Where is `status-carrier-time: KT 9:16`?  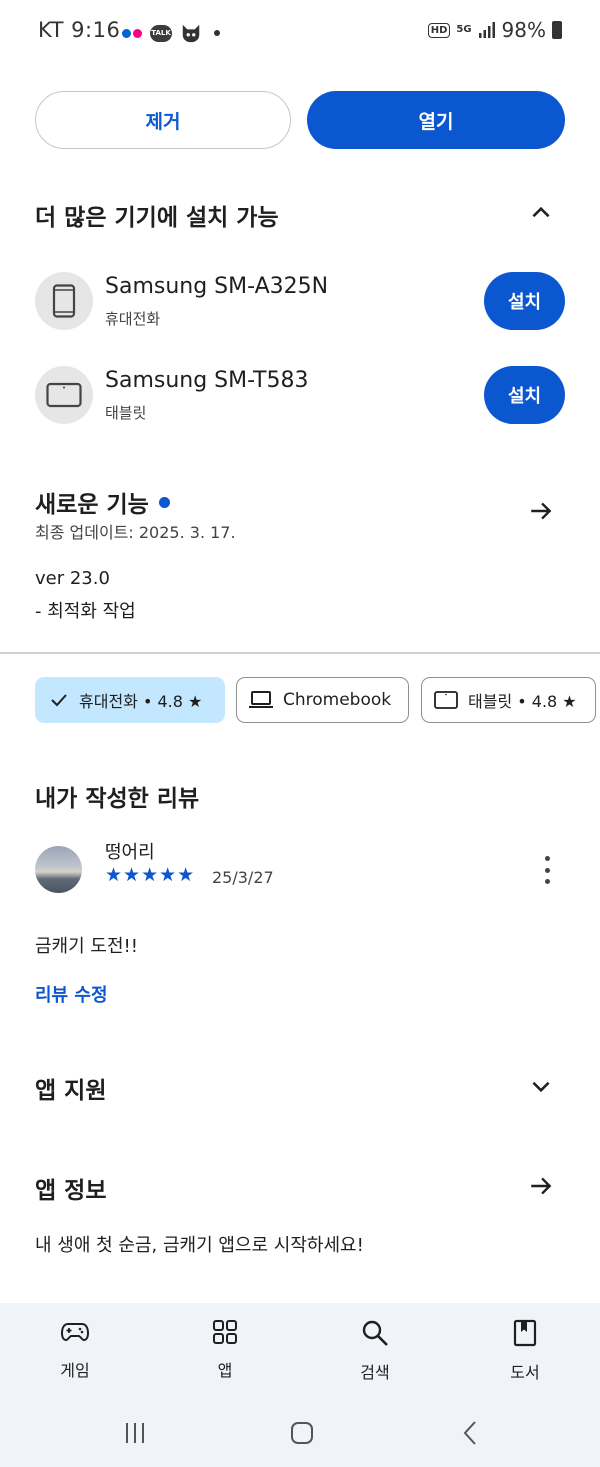 status-carrier-time: KT 9:16 is located at coordinates (79, 30).